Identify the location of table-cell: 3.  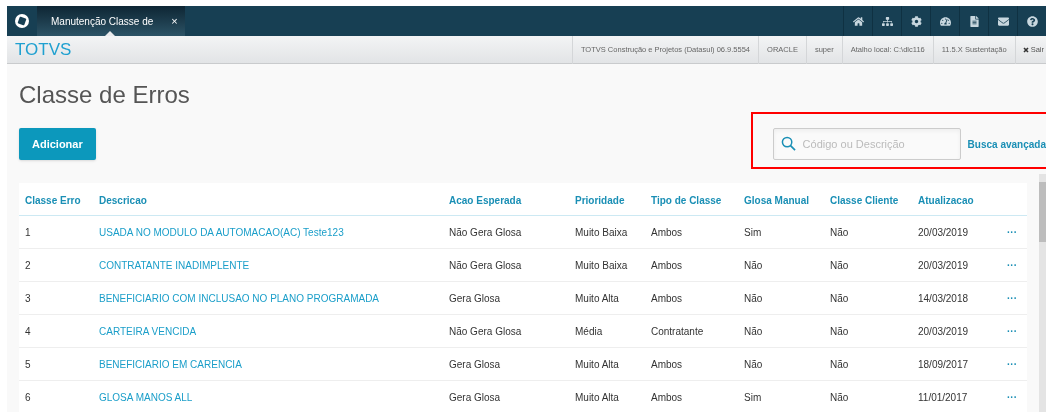
(28, 298).